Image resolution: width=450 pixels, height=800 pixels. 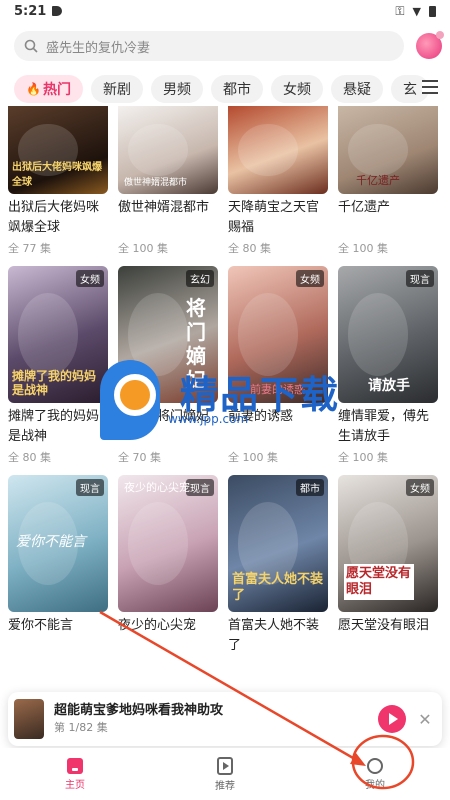 What do you see at coordinates (388, 636) in the screenshot?
I see `drama-title: 愿天堂没有眼泪` at bounding box center [388, 636].